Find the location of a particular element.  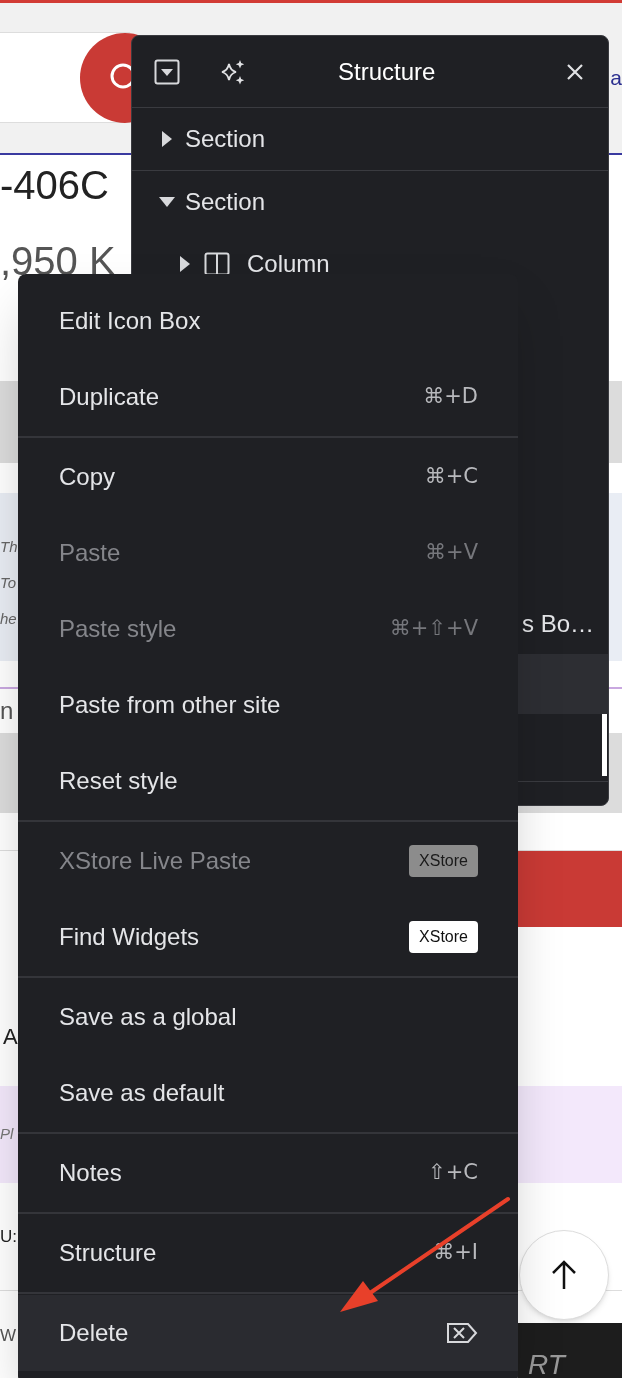

menu-item: Copy ⌘+C is located at coordinates (268, 477).